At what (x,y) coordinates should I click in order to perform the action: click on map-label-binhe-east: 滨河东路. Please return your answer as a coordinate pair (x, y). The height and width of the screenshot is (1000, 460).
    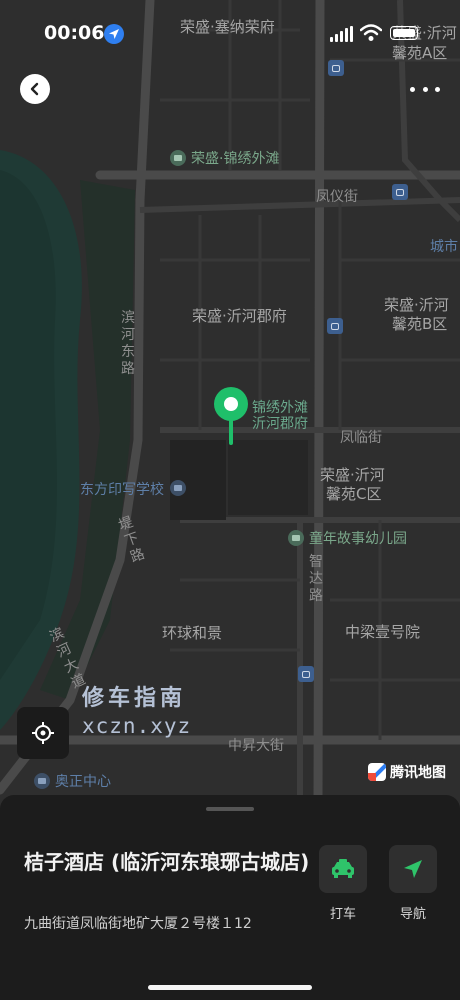
    Looking at the image, I should click on (128, 343).